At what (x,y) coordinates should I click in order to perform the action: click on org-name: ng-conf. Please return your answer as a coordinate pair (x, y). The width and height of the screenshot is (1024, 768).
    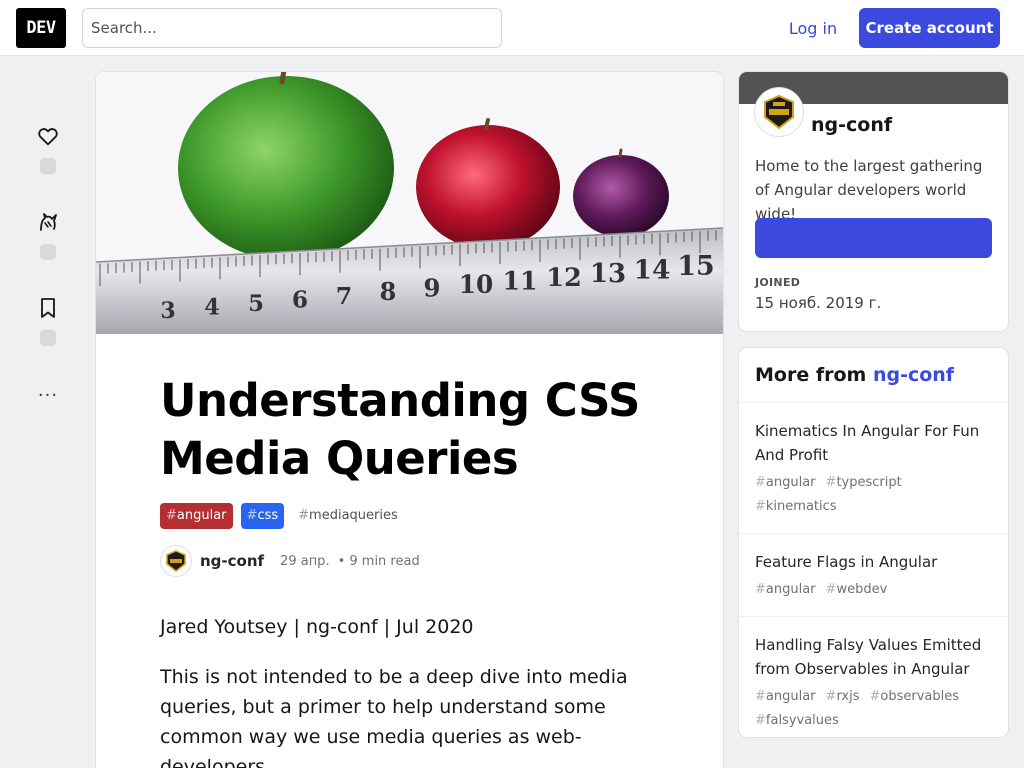
    Looking at the image, I should click on (851, 125).